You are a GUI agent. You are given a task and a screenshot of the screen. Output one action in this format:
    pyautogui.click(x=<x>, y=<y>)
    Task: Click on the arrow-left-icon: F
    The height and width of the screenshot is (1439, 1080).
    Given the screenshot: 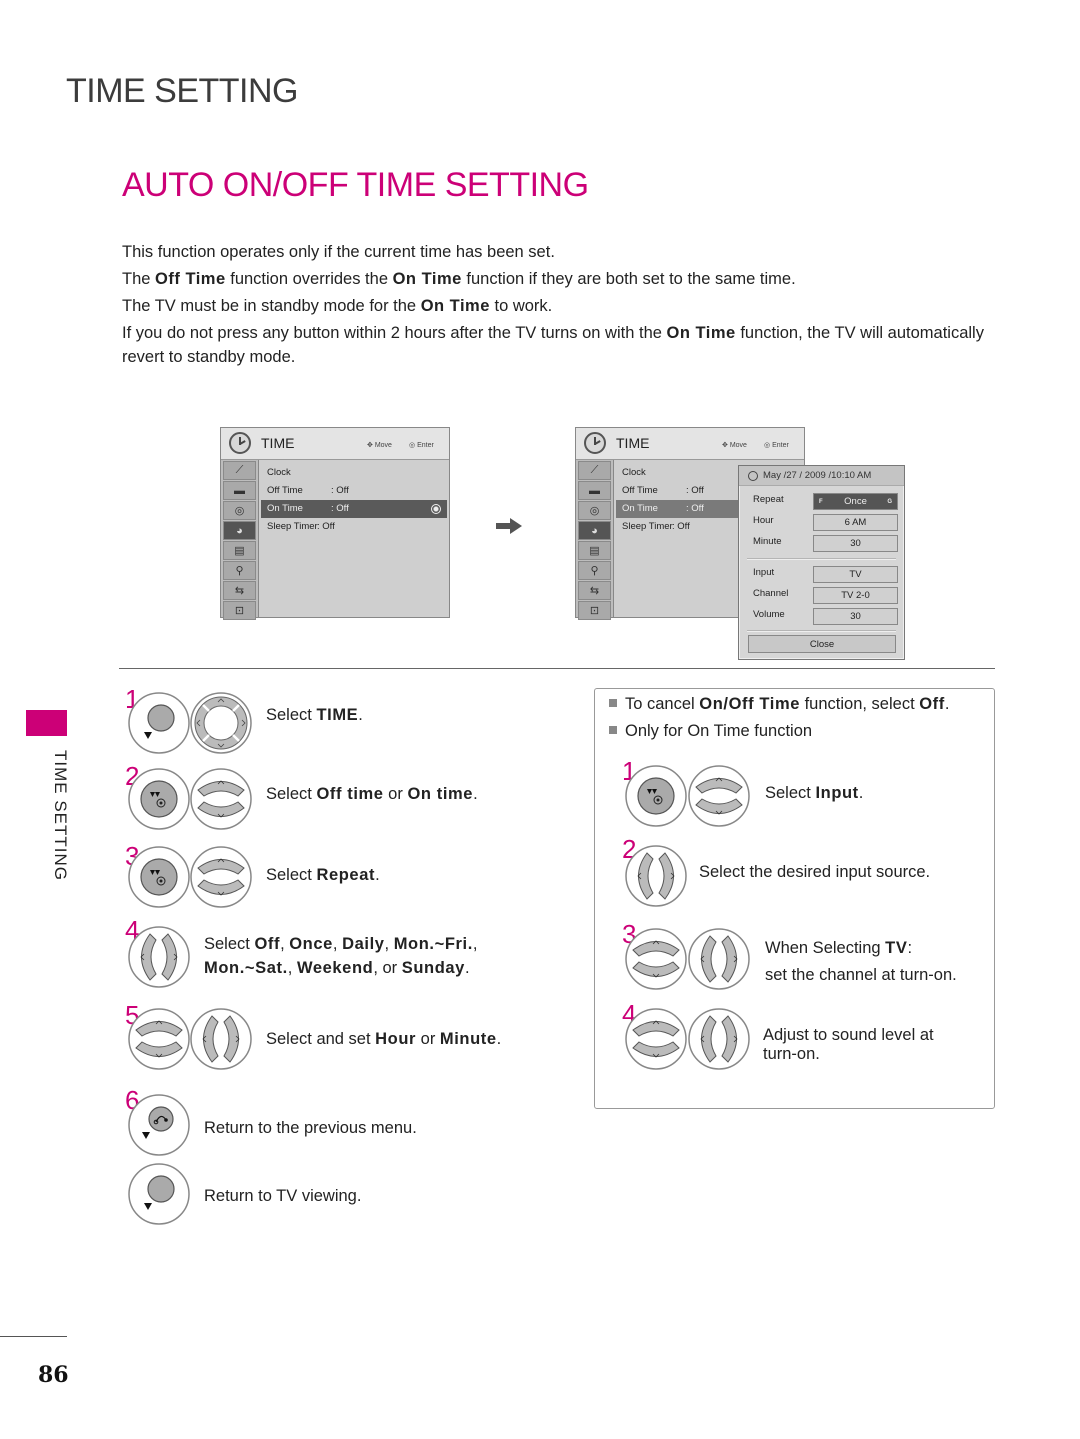 What is the action you would take?
    pyautogui.click(x=821, y=502)
    